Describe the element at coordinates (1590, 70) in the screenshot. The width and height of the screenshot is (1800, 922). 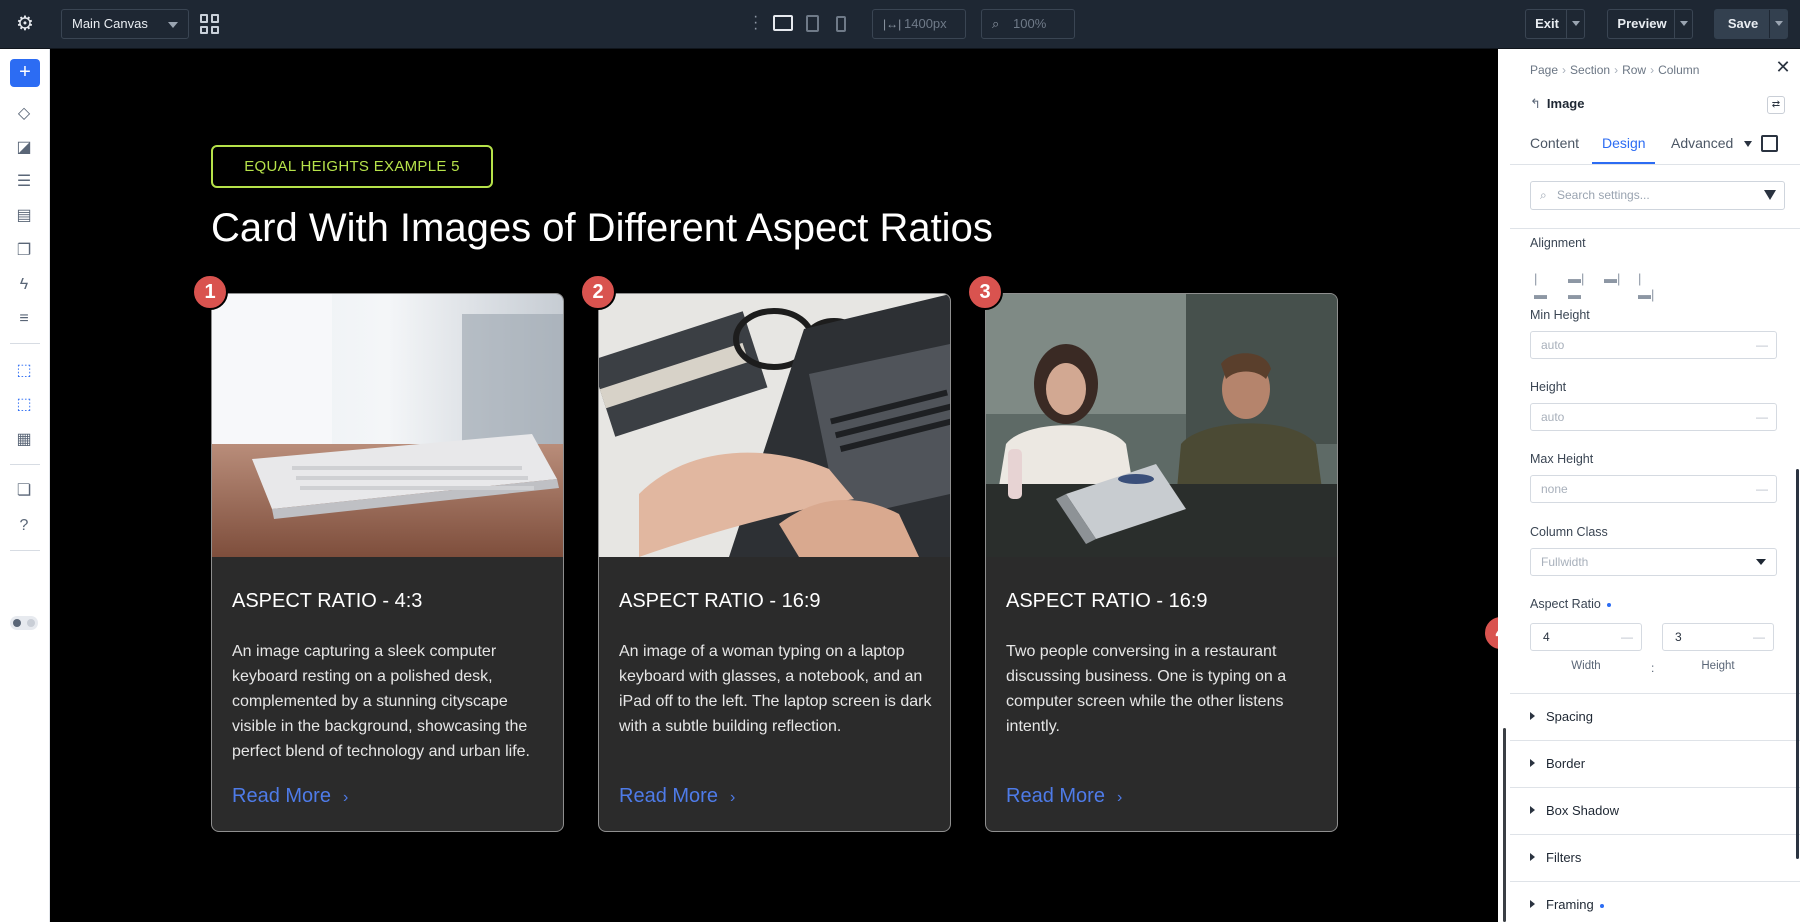
I see `breadcrumb-section: Section` at that location.